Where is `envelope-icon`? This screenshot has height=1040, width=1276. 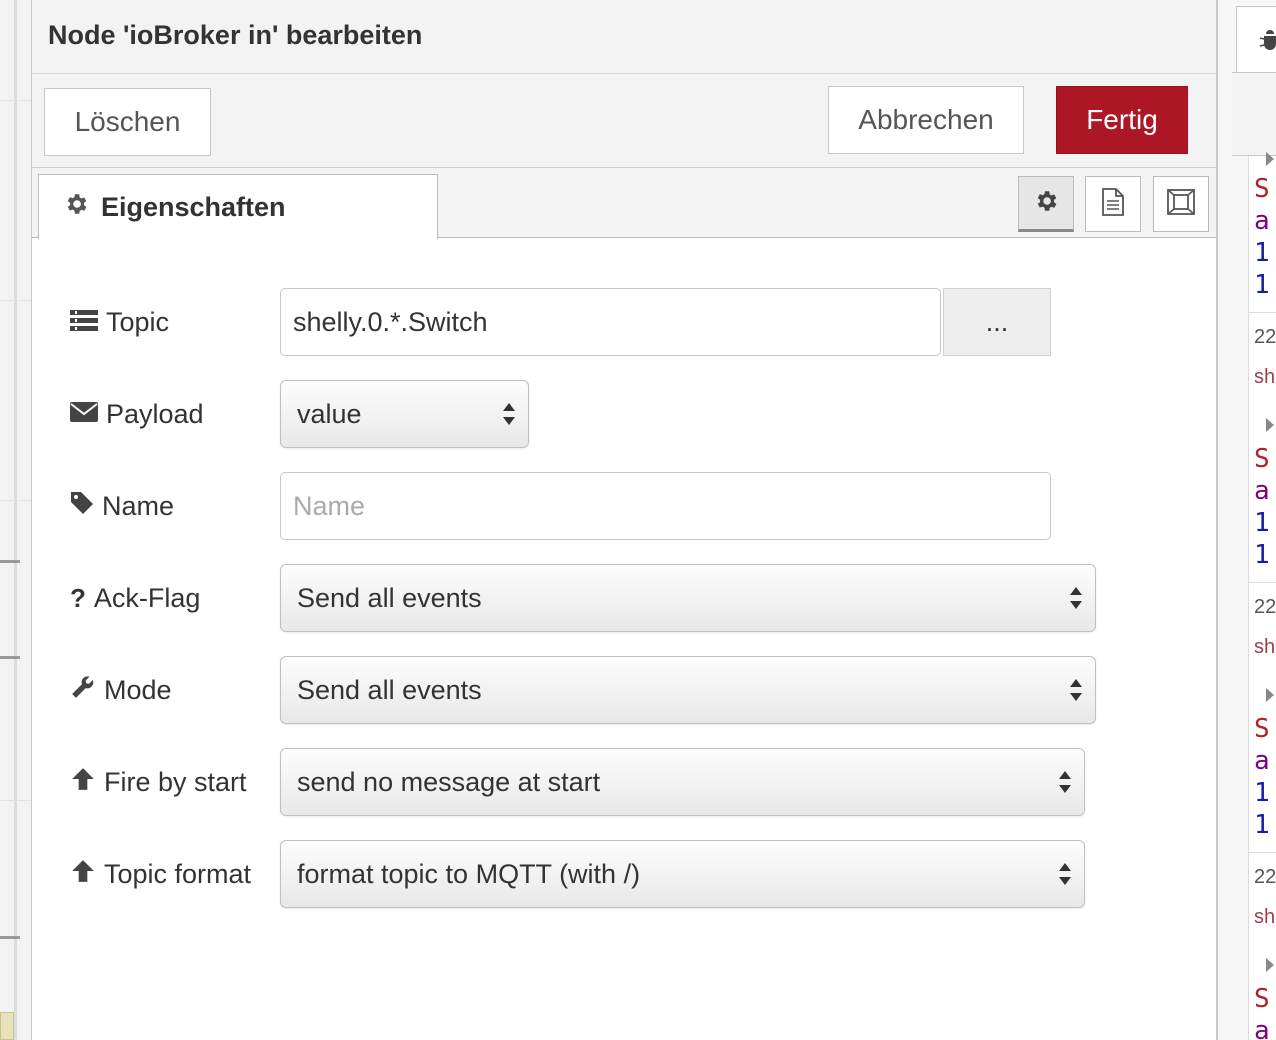
envelope-icon is located at coordinates (84, 414).